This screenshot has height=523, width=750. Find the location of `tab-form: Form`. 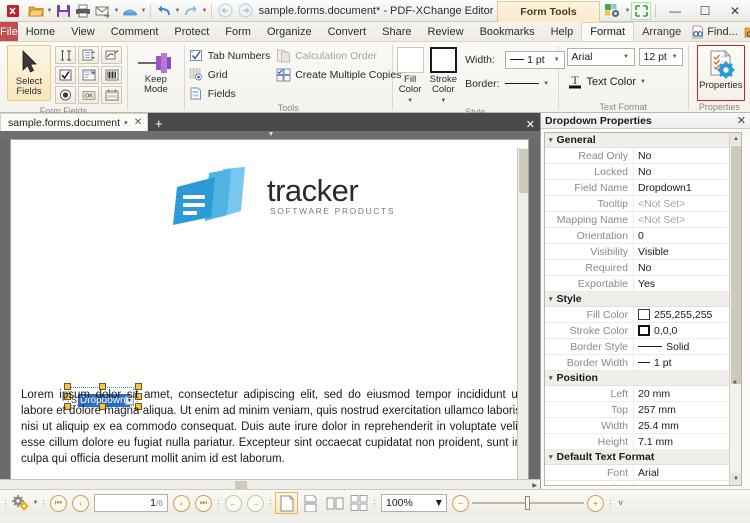

tab-form: Form is located at coordinates (238, 31).